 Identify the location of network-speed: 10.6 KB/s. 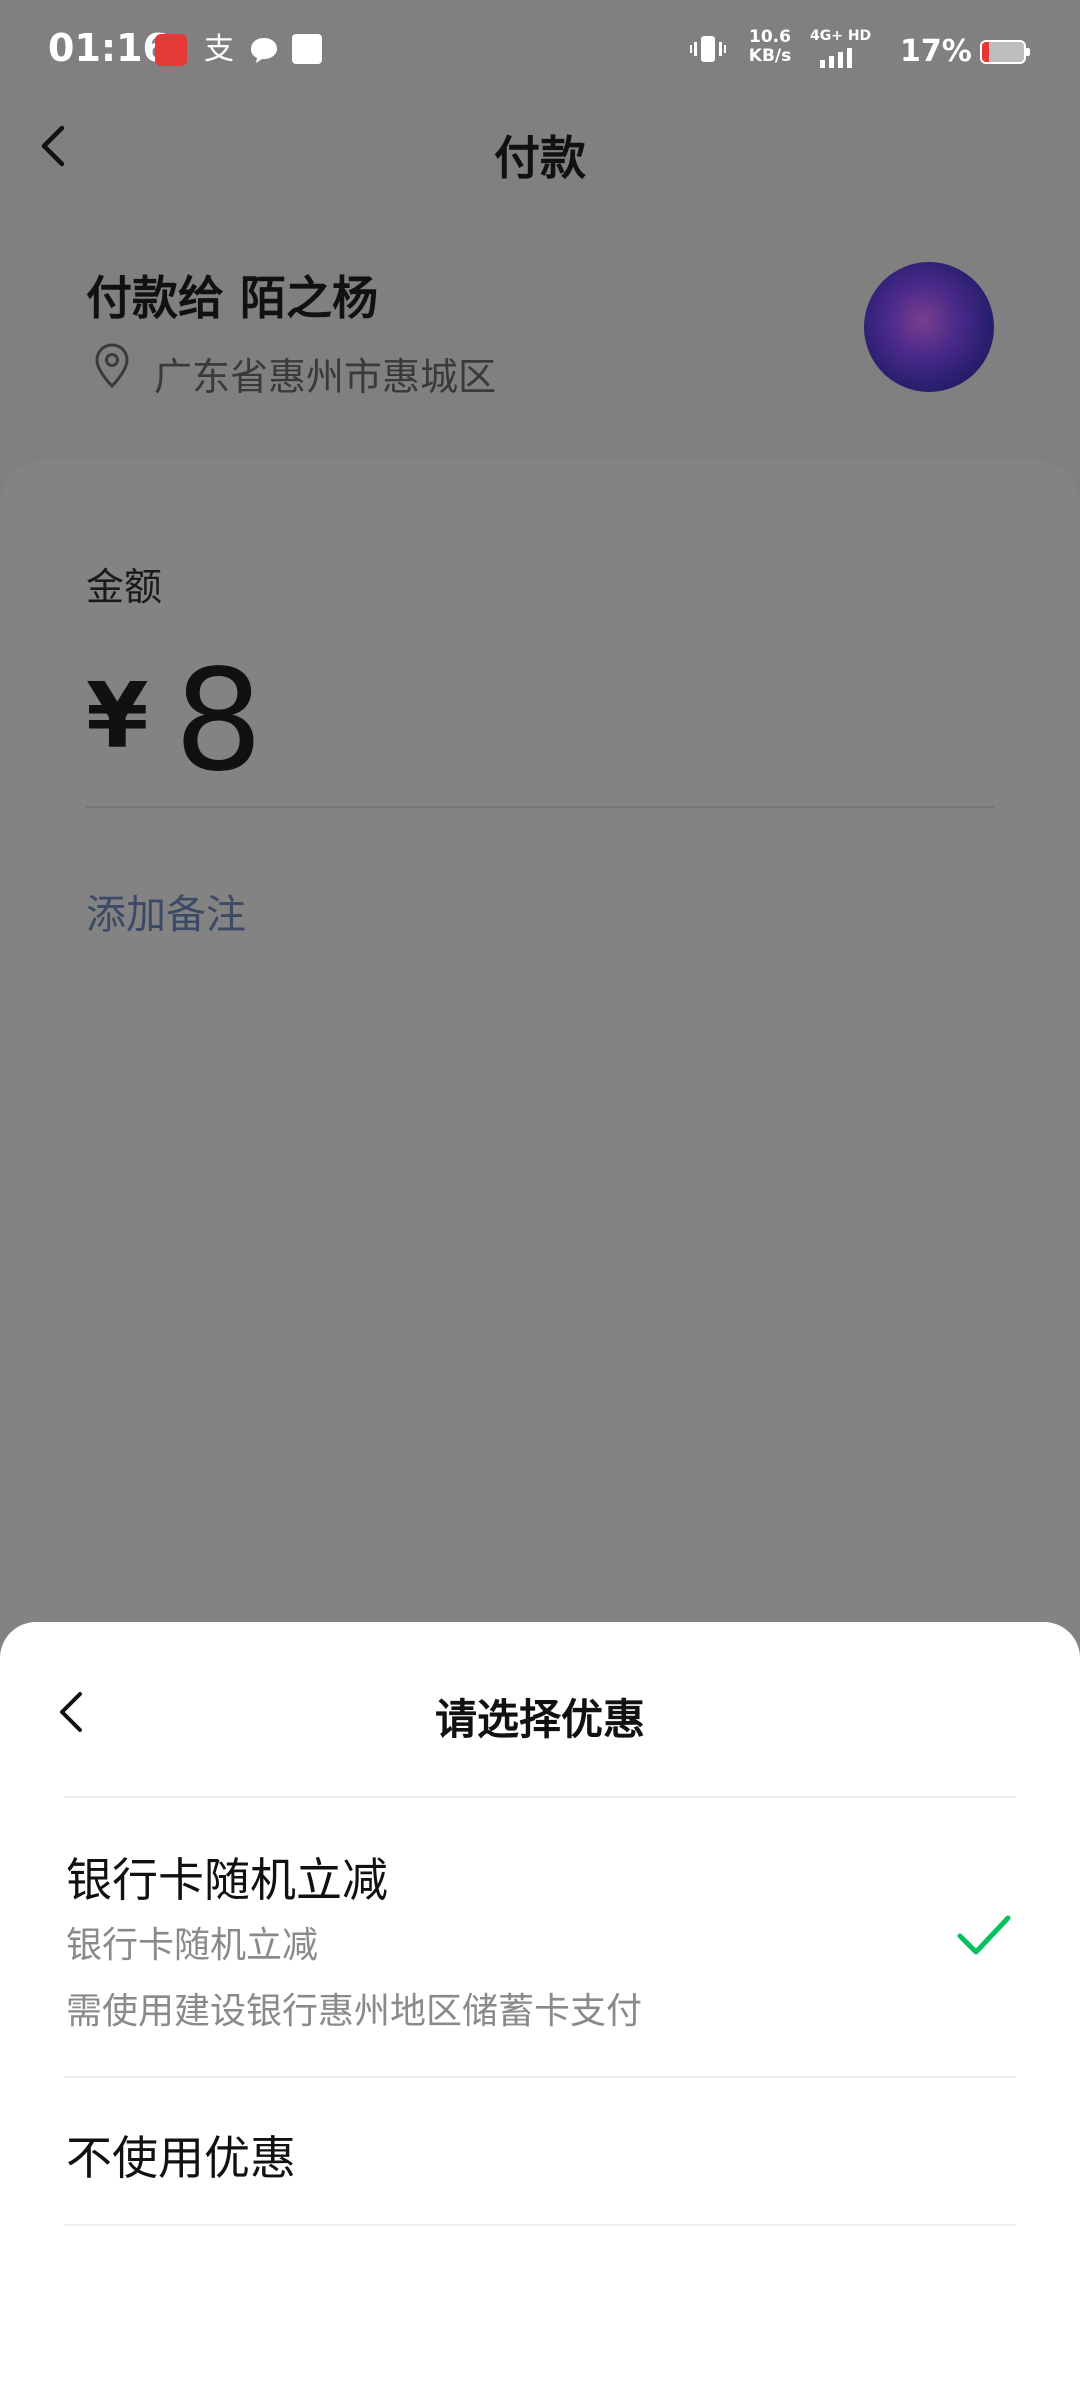
(770, 47).